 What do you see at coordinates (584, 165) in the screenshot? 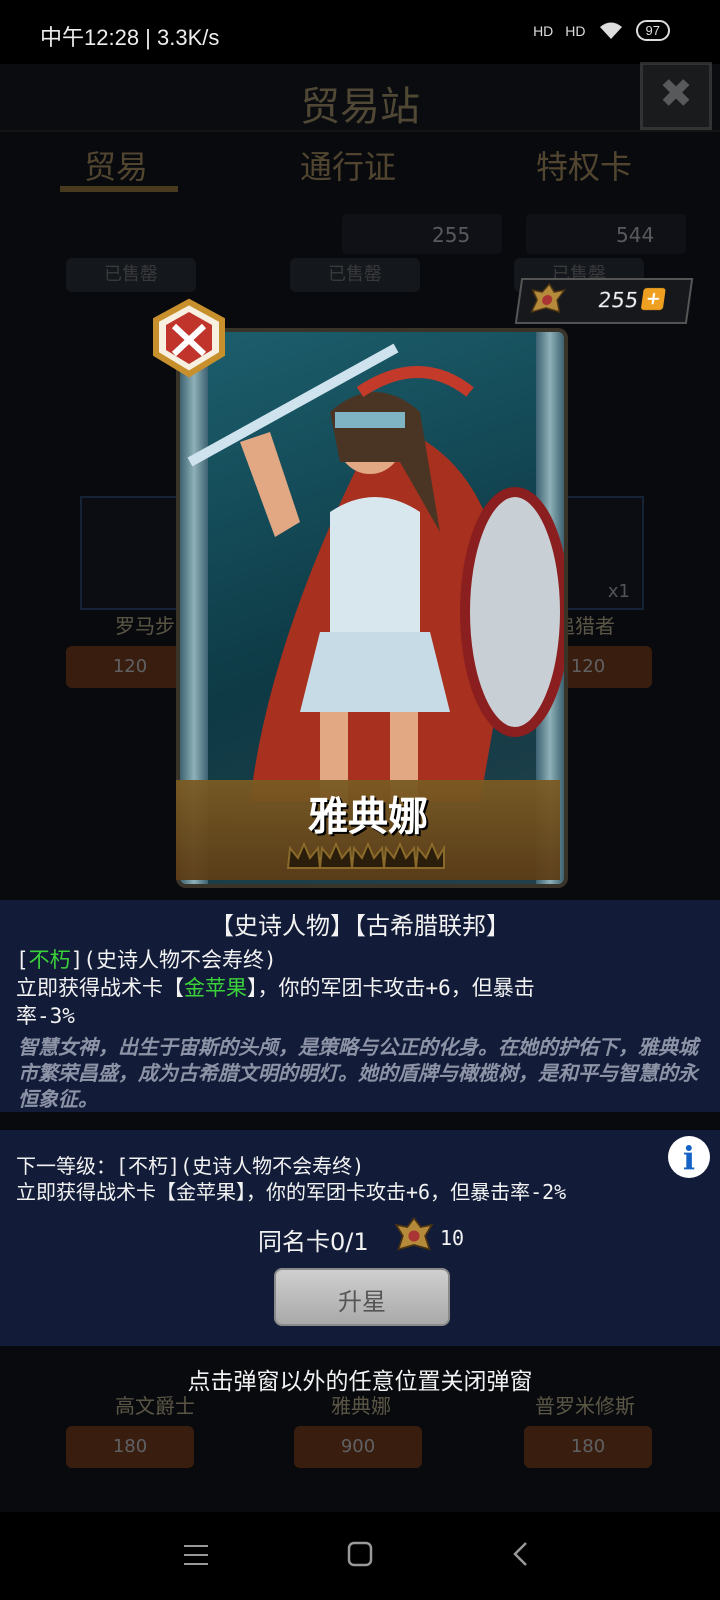
I see `tab-privilege: 特权卡` at bounding box center [584, 165].